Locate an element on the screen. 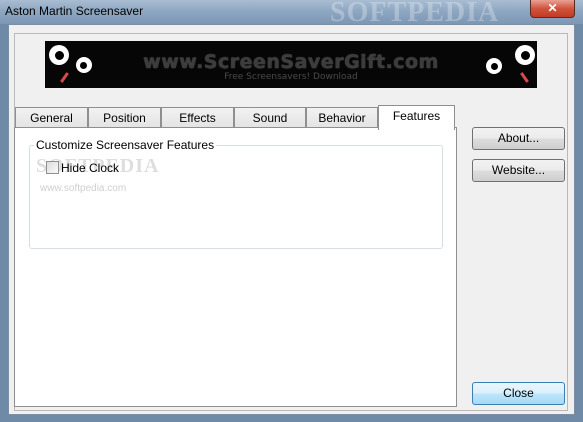 Image resolution: width=583 pixels, height=422 pixels. title-bar: Aston Martin Screensaver SOFTPEDIA ✕ is located at coordinates (291, 14).